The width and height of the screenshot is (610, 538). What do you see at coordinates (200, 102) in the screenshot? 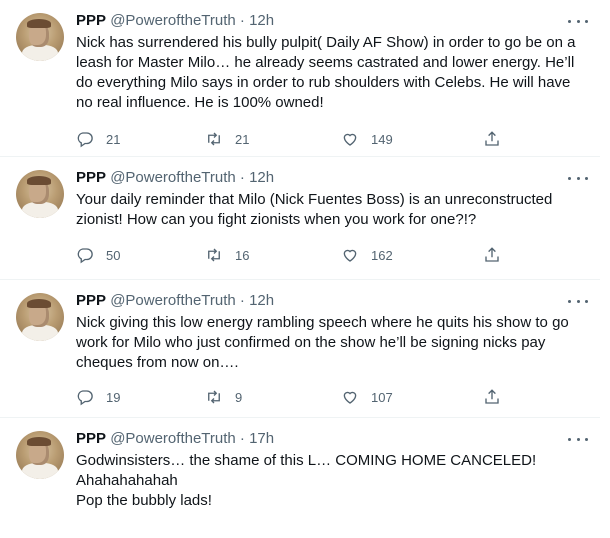
I see `tweet-text-line: no real influence. He is 100% owned!` at bounding box center [200, 102].